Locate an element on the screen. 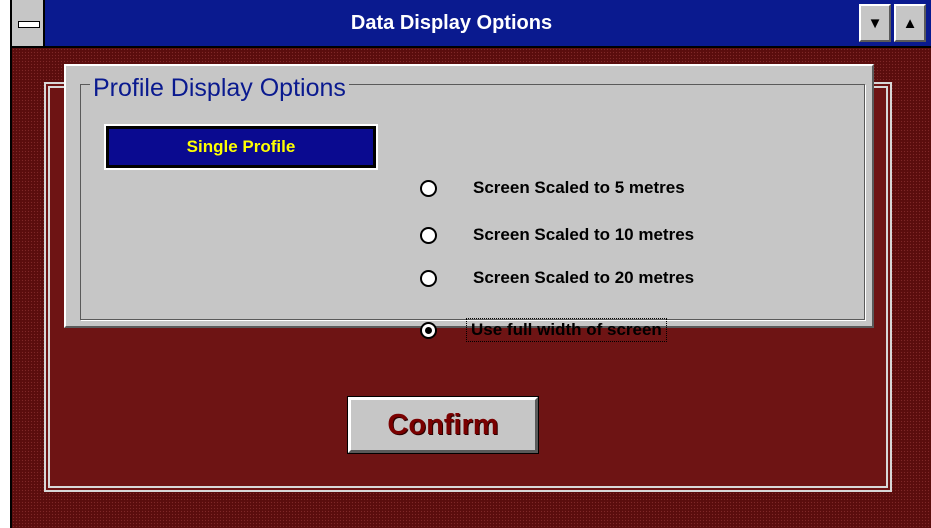  title-bar: Data Display Options ▼ ▲ is located at coordinates (471, 24).